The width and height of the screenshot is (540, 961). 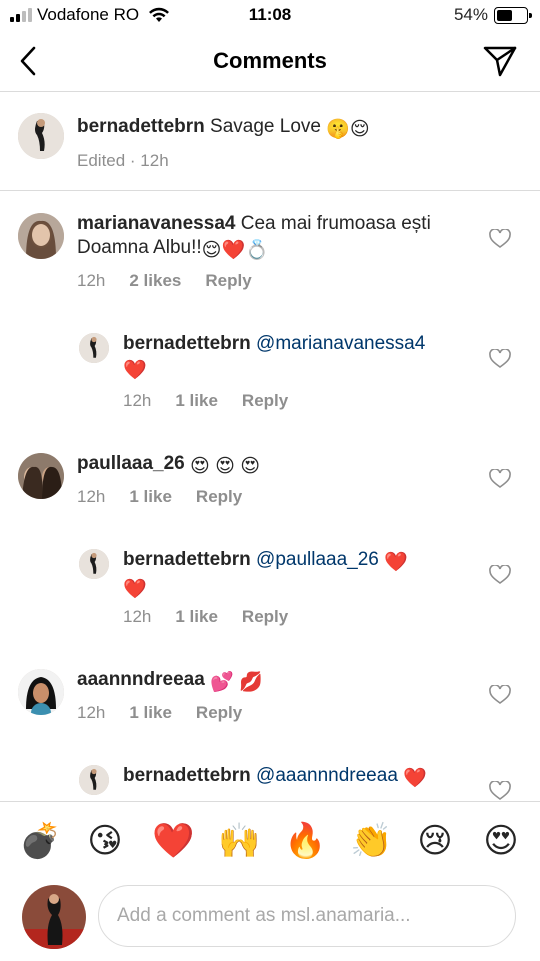 I want to click on header: Comments, so click(x=270, y=62).